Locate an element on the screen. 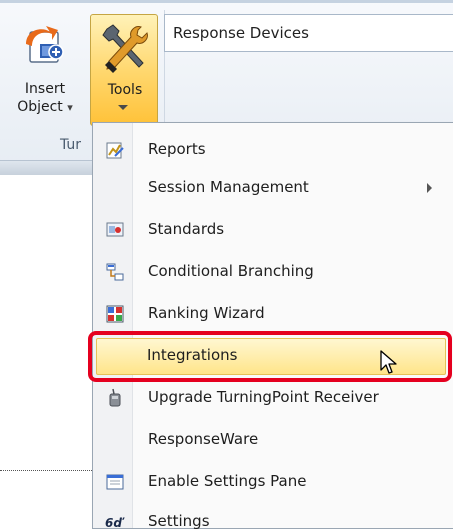 The height and width of the screenshot is (529, 453). menu-item-label: Settings is located at coordinates (179, 520).